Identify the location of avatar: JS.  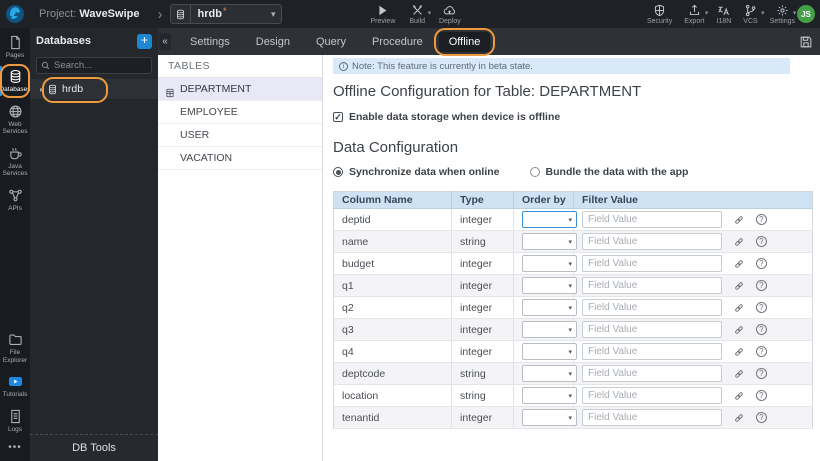
(806, 14).